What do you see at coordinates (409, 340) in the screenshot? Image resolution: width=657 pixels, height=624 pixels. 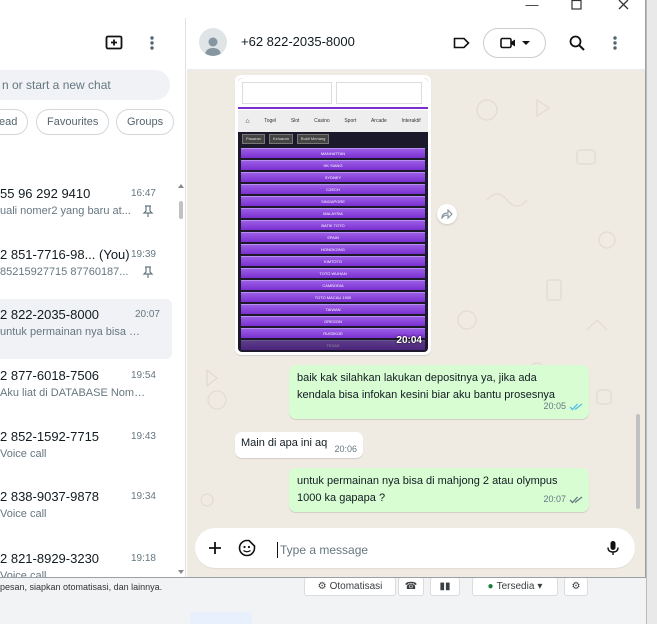 I see `message-time: 20:04` at bounding box center [409, 340].